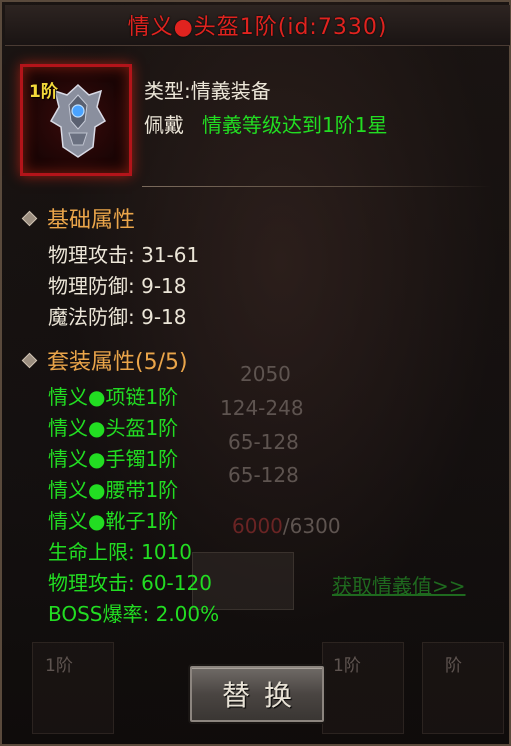  Describe the element at coordinates (265, 374) in the screenshot. I see `bg-value: 2050` at that location.